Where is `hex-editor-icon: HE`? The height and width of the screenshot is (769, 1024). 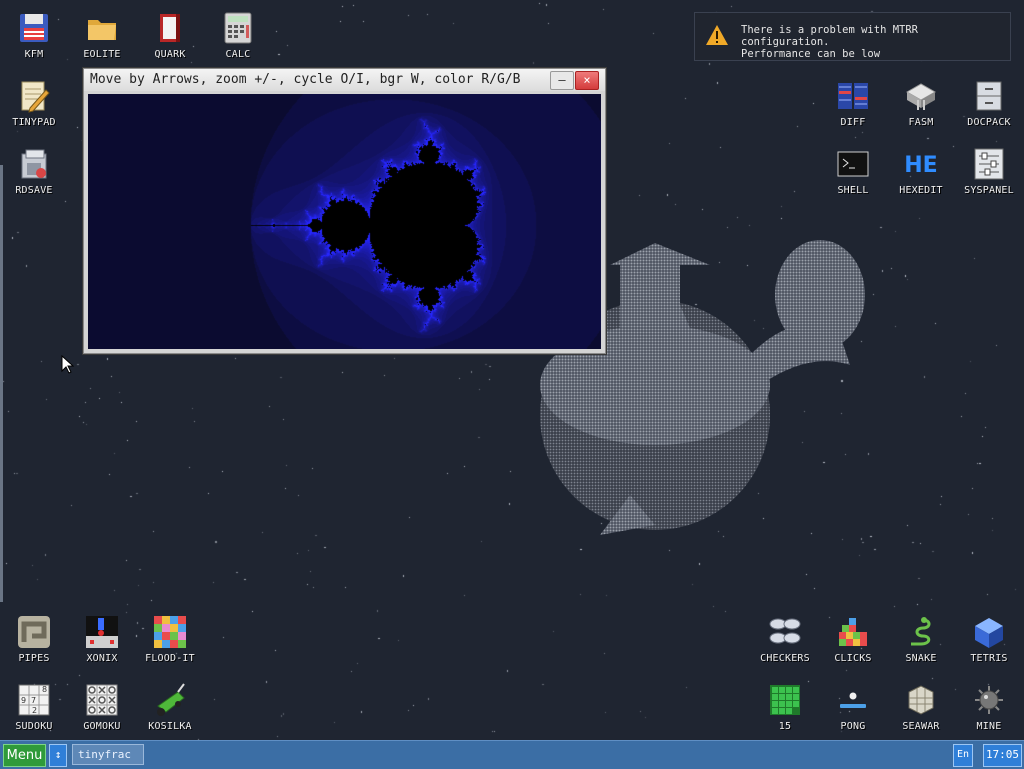 hex-editor-icon: HE is located at coordinates (920, 165).